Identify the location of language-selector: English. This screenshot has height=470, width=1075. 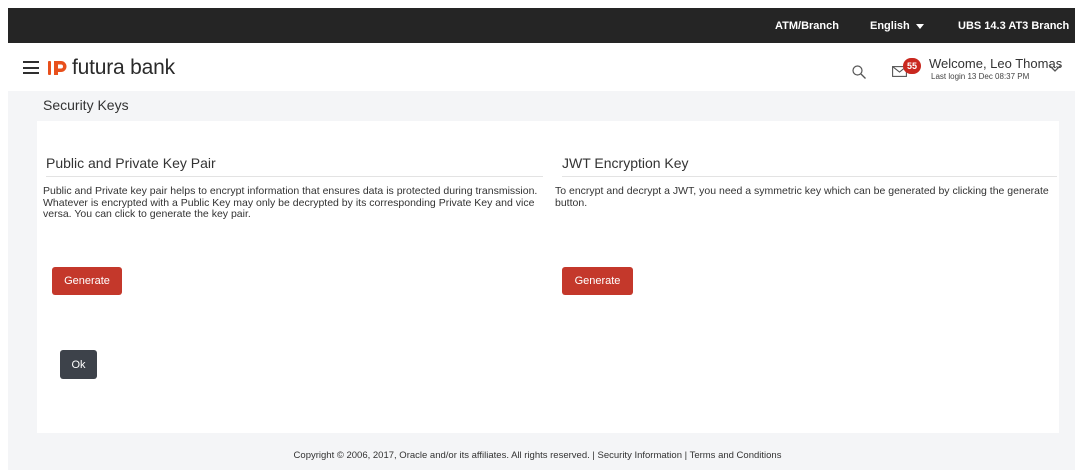
(897, 26).